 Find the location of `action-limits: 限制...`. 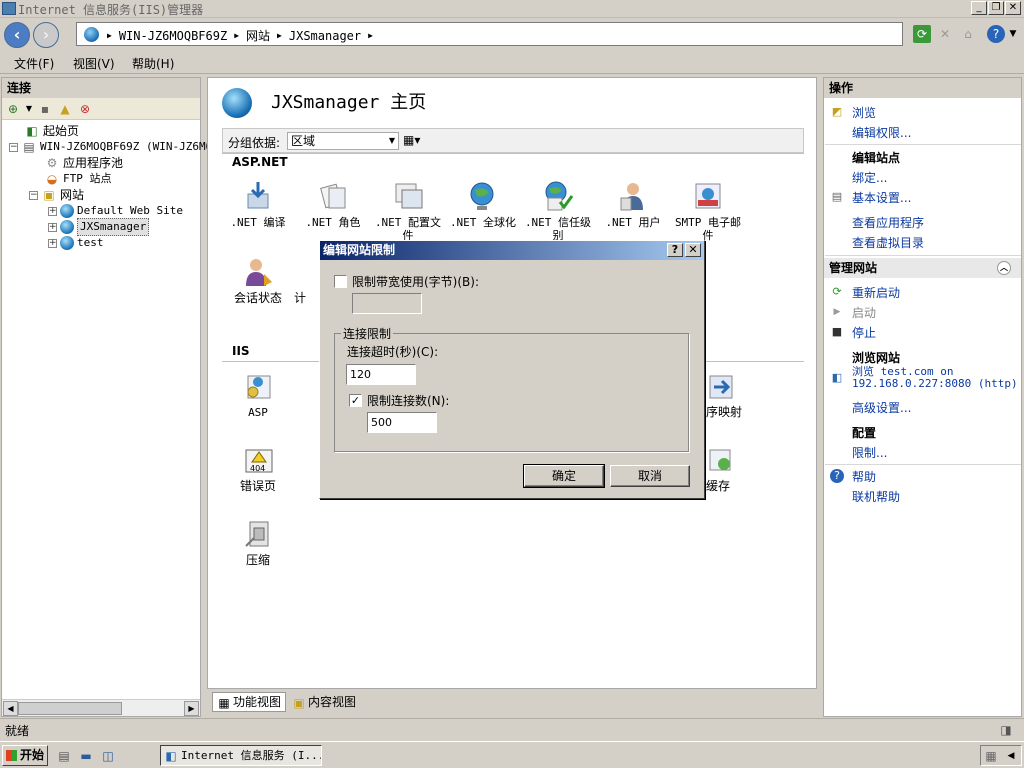

action-limits: 限制... is located at coordinates (869, 452).